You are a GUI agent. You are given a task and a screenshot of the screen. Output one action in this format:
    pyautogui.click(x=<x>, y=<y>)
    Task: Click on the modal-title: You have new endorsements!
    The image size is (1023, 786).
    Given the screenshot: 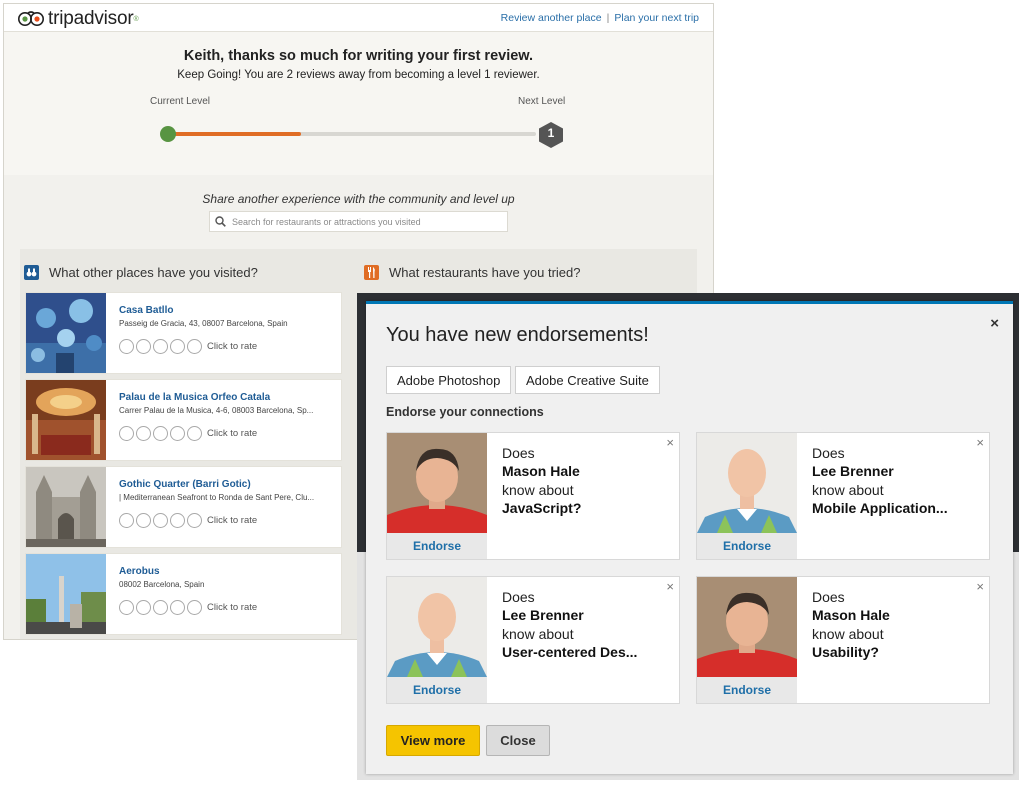 What is the action you would take?
    pyautogui.click(x=517, y=335)
    